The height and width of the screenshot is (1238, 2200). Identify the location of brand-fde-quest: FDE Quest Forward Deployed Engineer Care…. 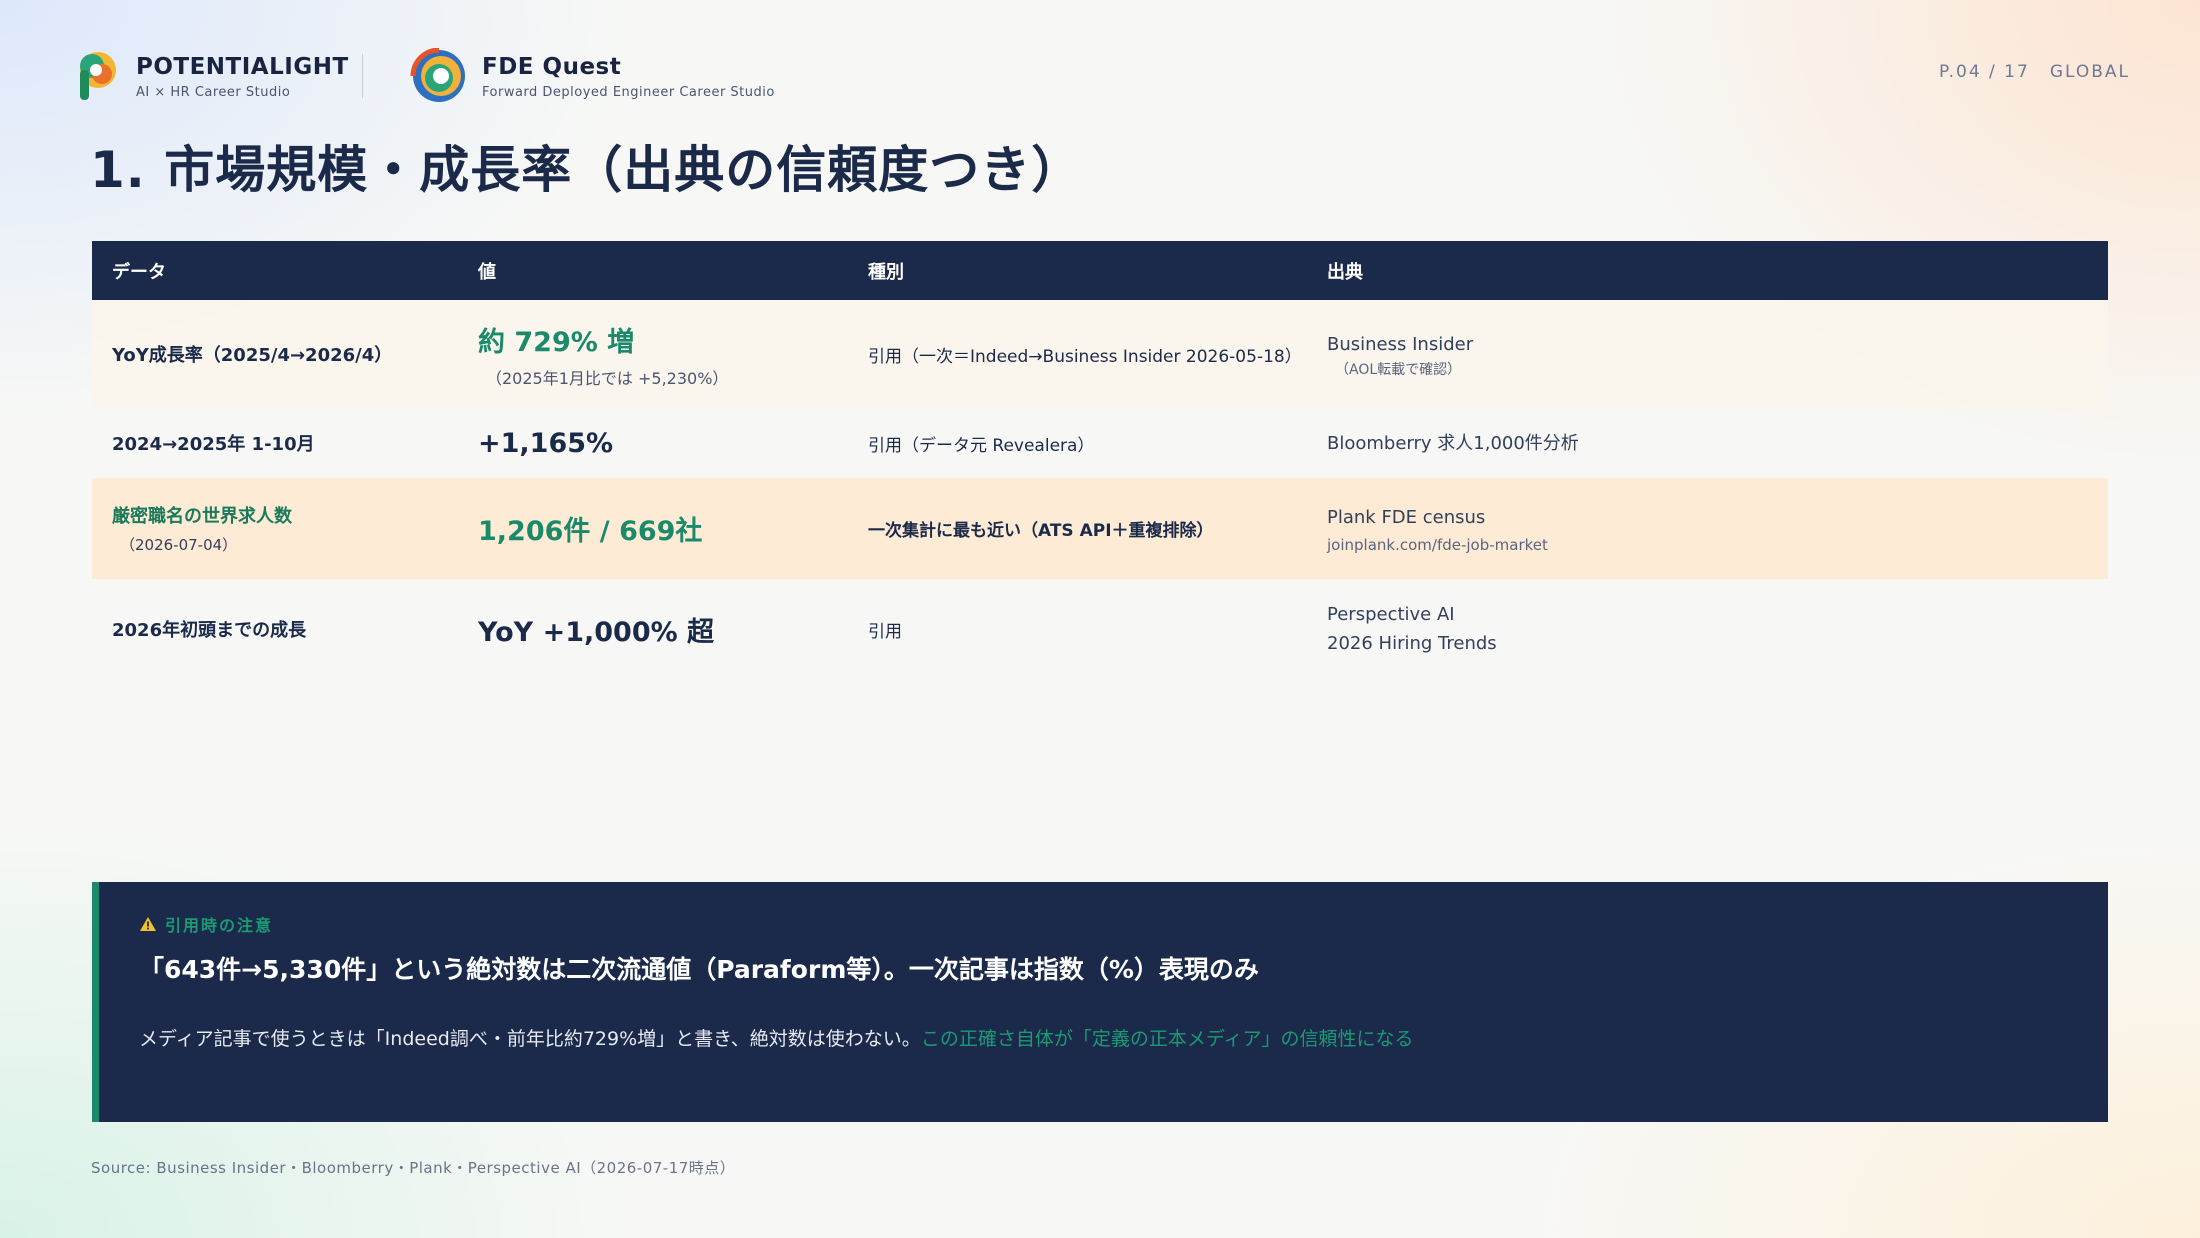
(590, 76).